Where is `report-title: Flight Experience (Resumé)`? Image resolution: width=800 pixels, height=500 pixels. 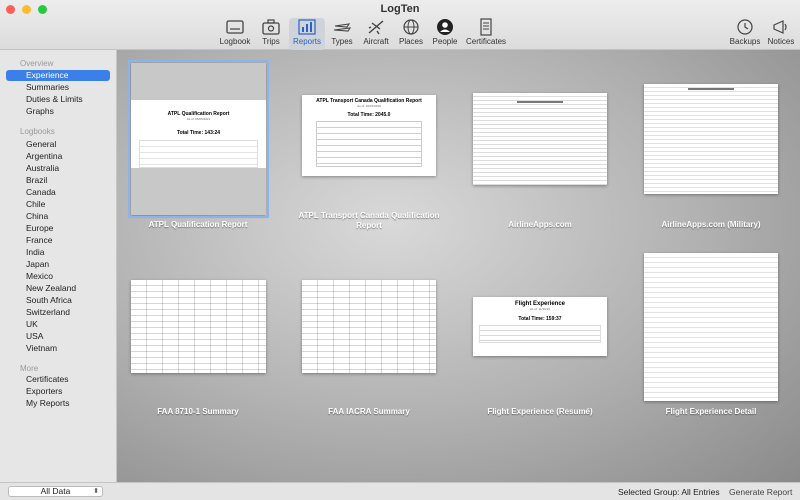
report-title: Flight Experience (Resumé) is located at coordinates (540, 412).